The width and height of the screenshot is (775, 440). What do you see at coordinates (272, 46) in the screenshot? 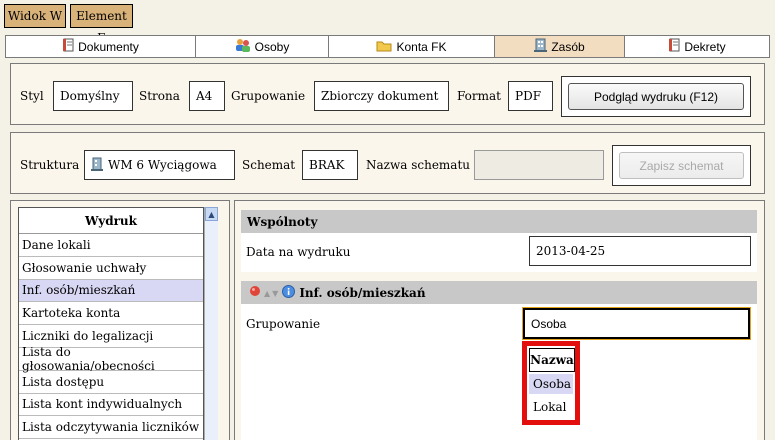
I see `tab-label: Osoby` at bounding box center [272, 46].